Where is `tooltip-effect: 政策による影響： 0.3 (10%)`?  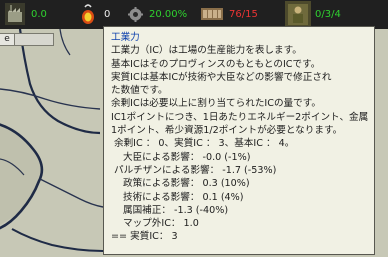
tooltip-effect: 政策による影響： 0.3 (10%) is located at coordinates (186, 184).